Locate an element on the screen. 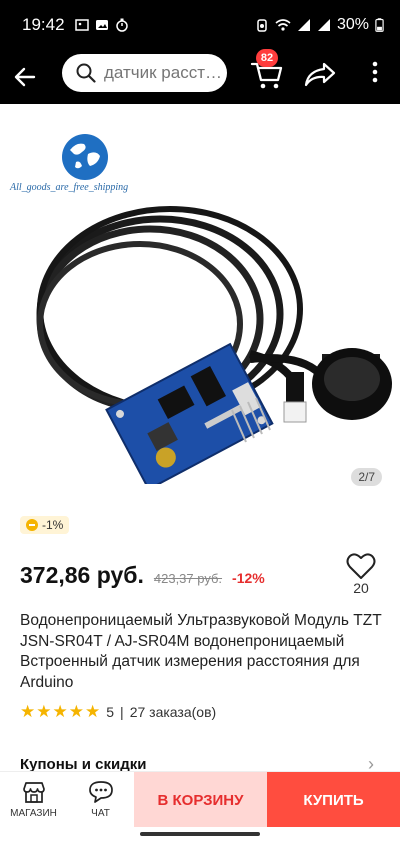 Image resolution: width=400 pixels, height=844 pixels. more-vertical-icon is located at coordinates (375, 72).